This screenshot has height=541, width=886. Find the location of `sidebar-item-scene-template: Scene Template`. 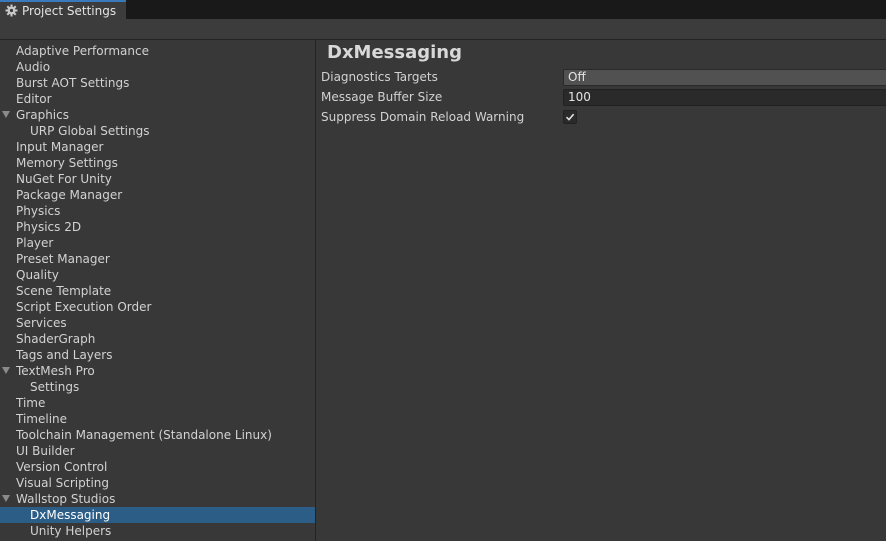

sidebar-item-scene-template: Scene Template is located at coordinates (157, 291).